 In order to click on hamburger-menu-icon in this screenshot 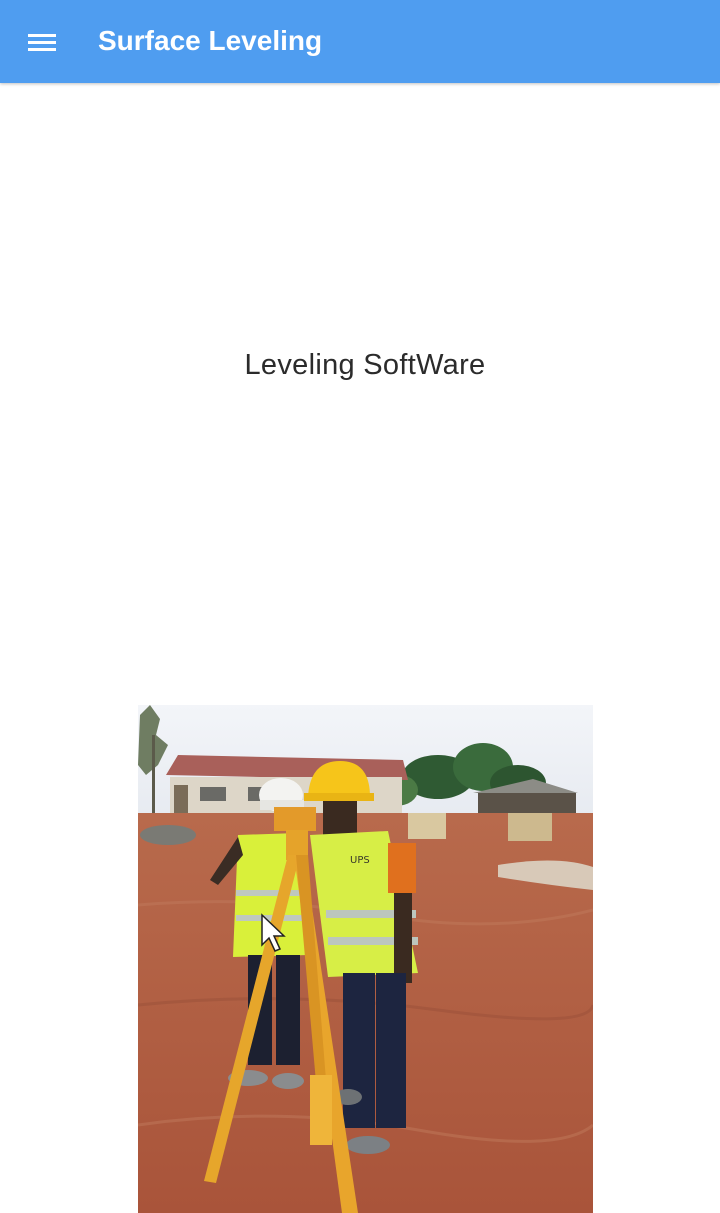, I will do `click(42, 42)`.